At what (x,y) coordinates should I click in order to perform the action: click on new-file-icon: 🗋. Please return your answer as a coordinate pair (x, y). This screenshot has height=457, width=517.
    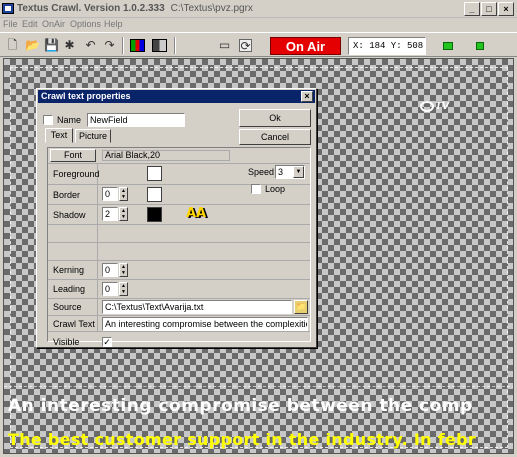
    Looking at the image, I should click on (12, 45).